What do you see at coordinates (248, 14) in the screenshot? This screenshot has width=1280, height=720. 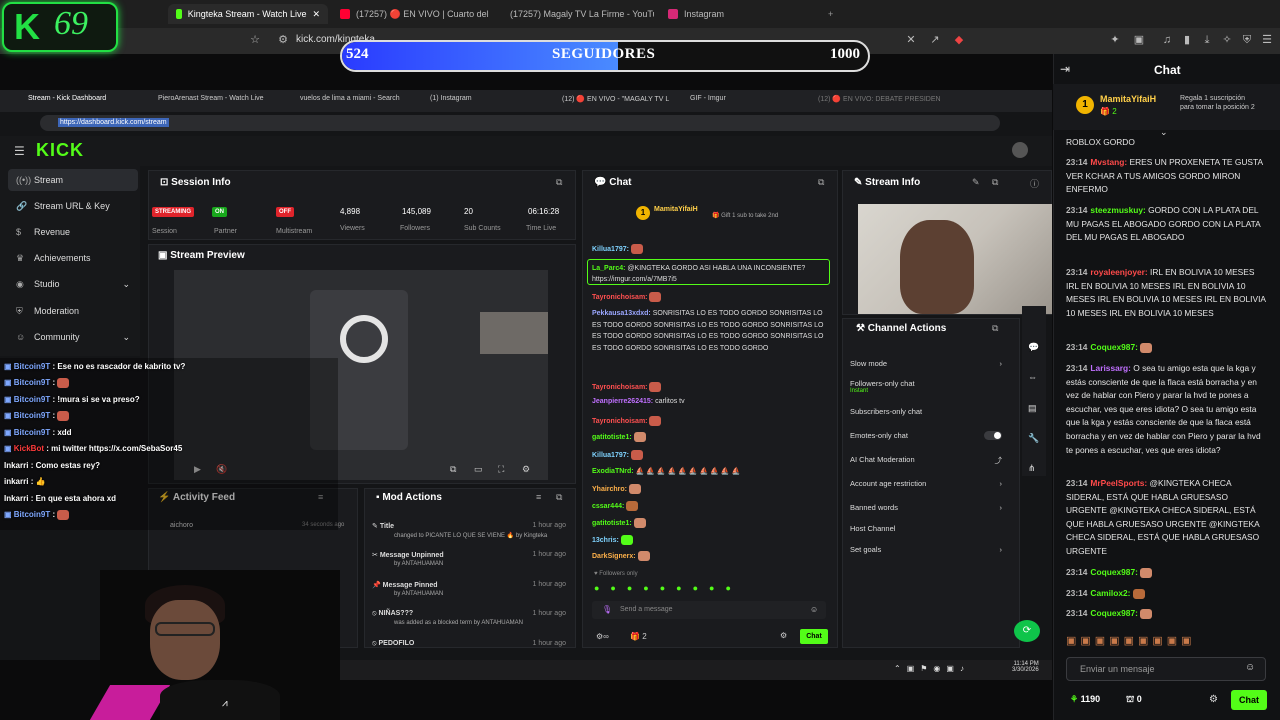 I see `outer-tab-kingteka: Kingteka Stream - Watch Live ✕` at bounding box center [248, 14].